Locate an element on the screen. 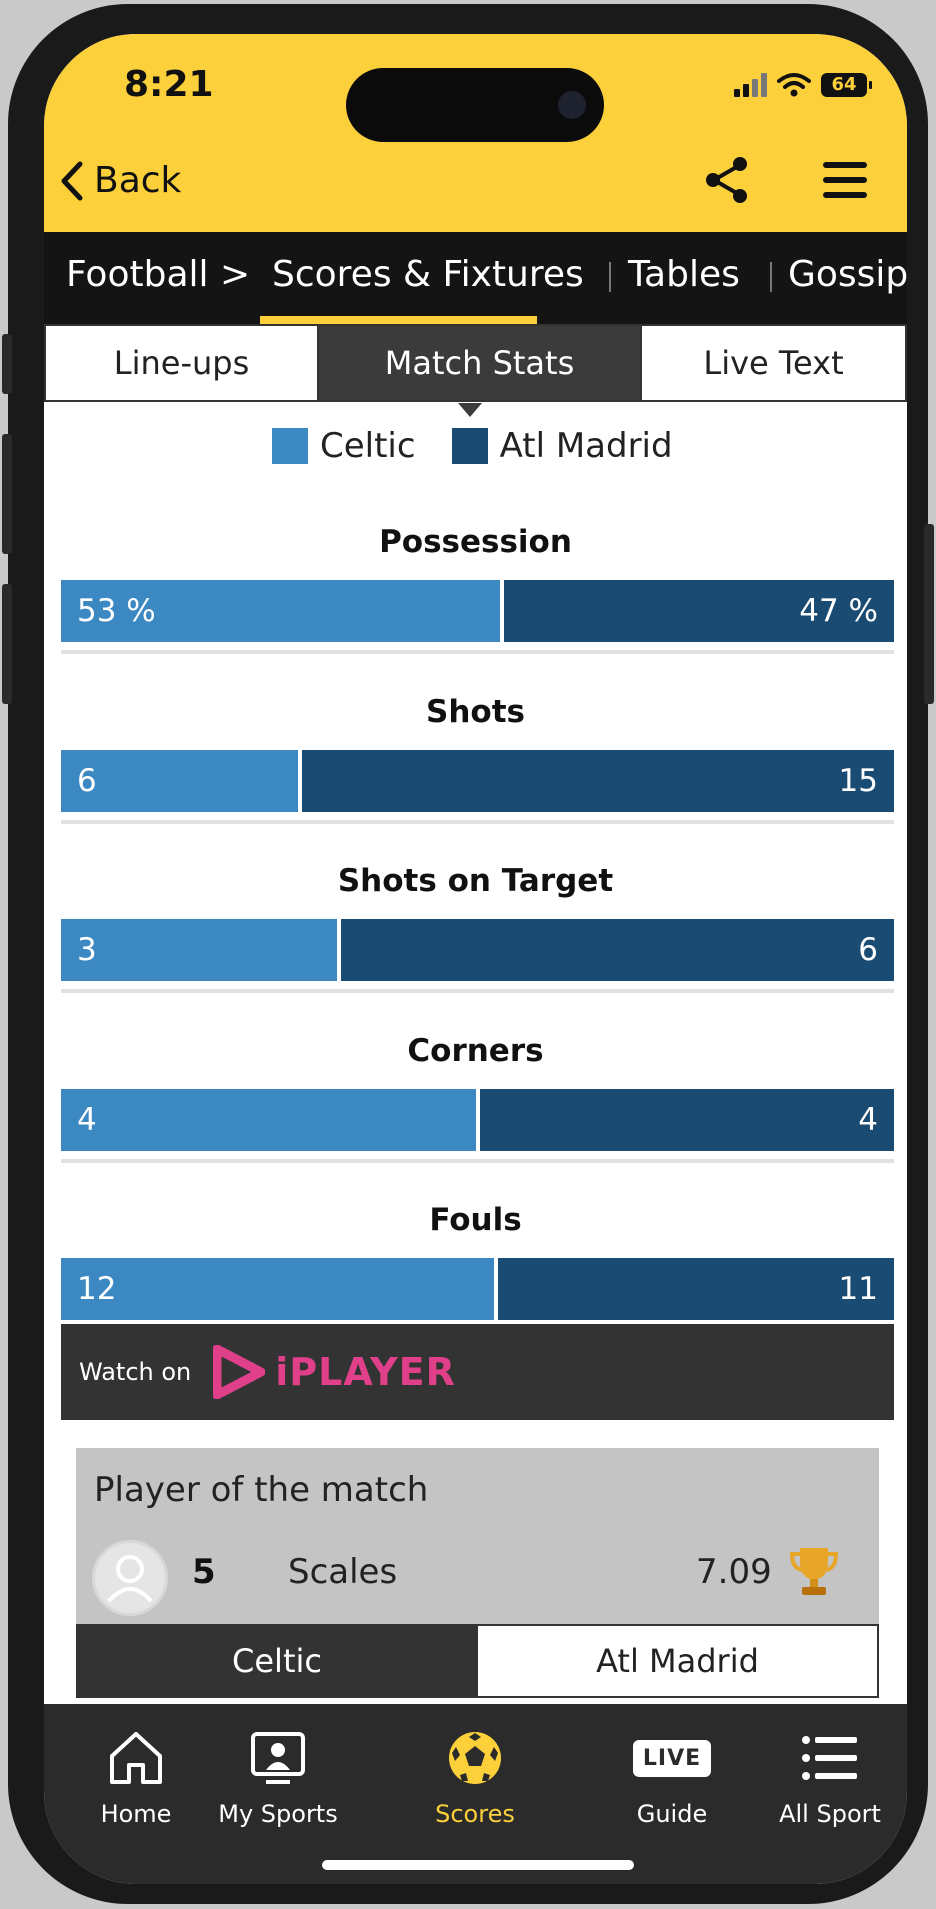  nav-football: Football > is located at coordinates (158, 274).